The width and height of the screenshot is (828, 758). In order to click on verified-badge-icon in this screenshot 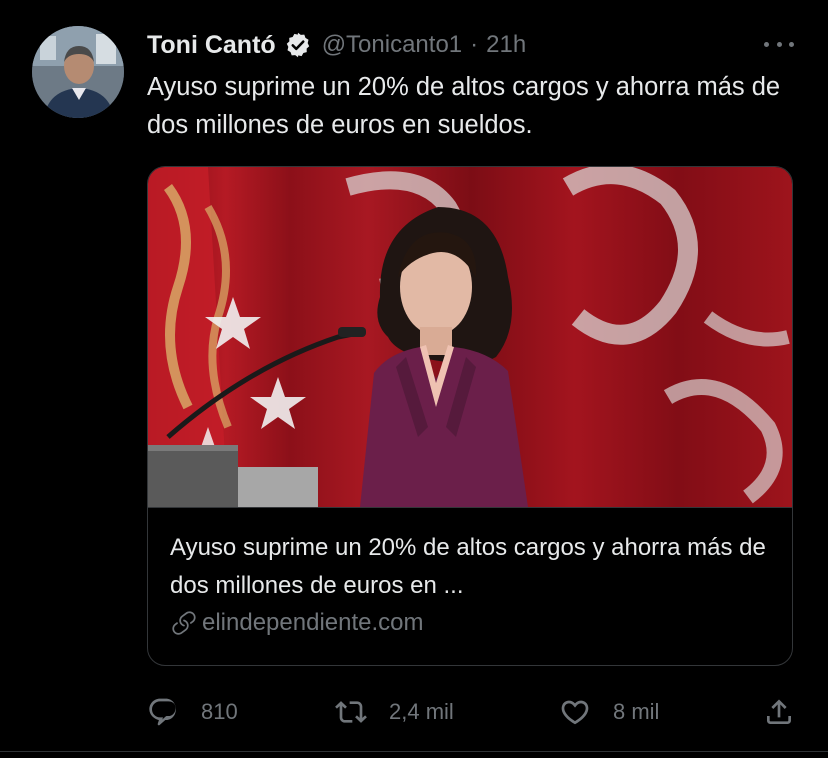, I will do `click(297, 45)`.